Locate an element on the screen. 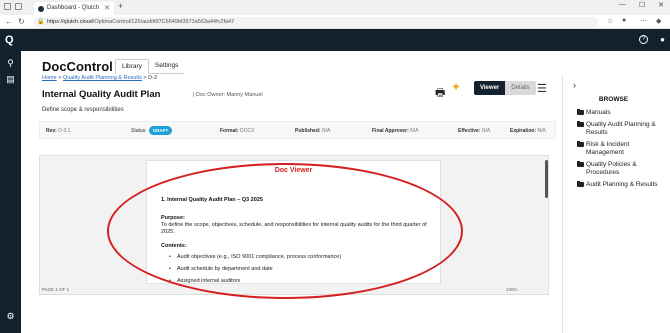 The image size is (670, 333). back-icon: ← is located at coordinates (9, 21).